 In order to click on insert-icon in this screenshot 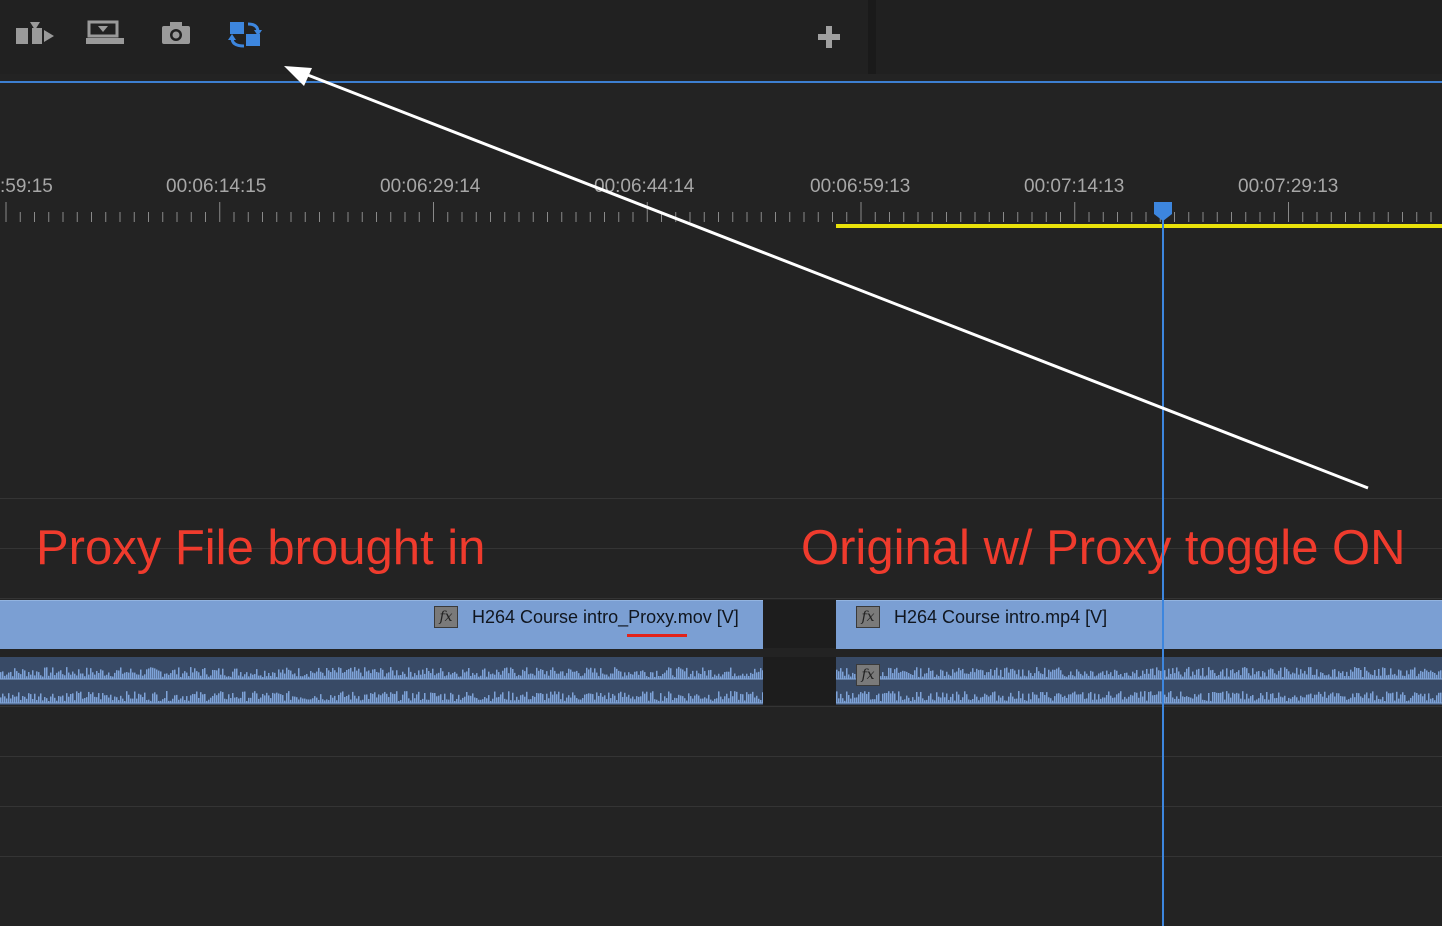, I will do `click(34, 34)`.